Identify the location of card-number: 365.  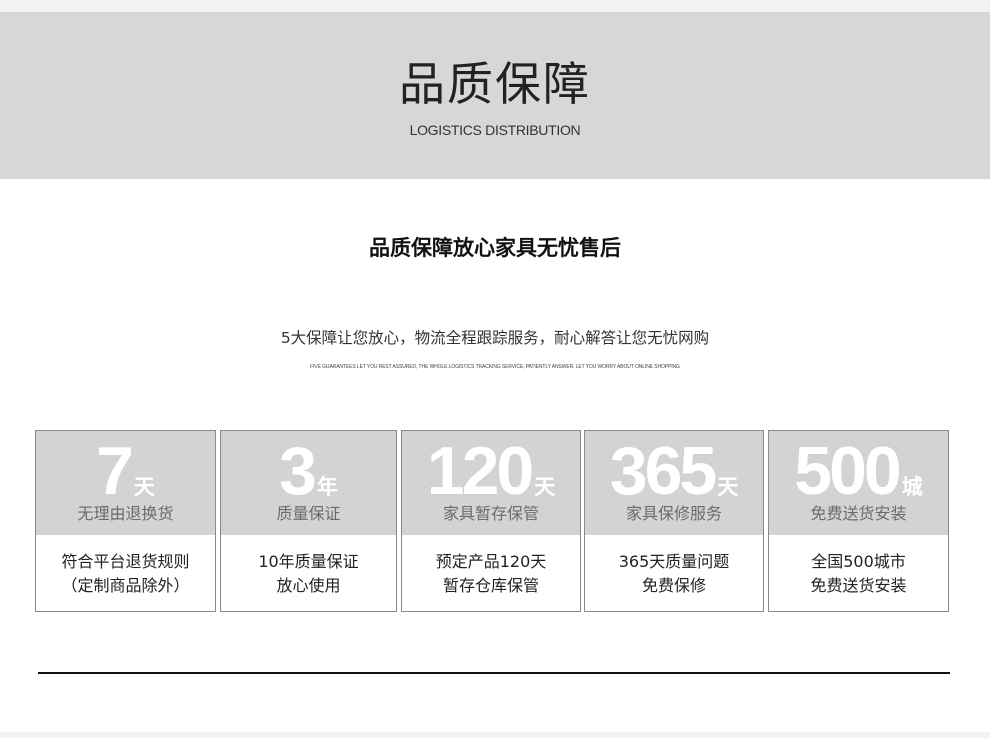
(663, 471).